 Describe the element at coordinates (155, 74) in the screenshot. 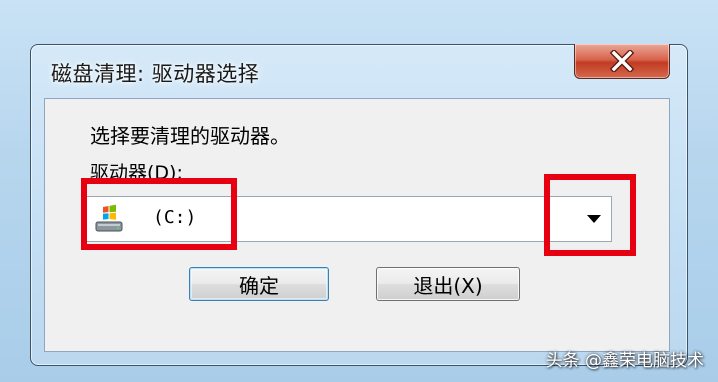

I see `window-title: 磁盘清理: 驱动器选择` at that location.